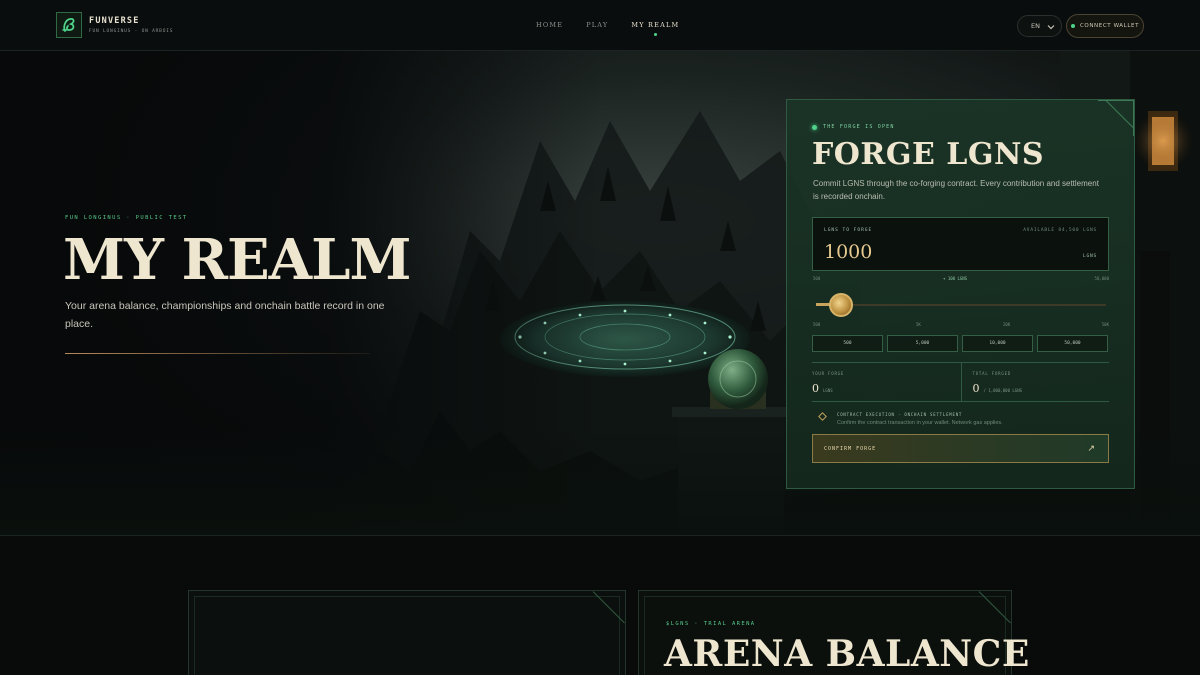 This screenshot has width=1200, height=675. I want to click on slider-tick: 50K, so click(1105, 324).